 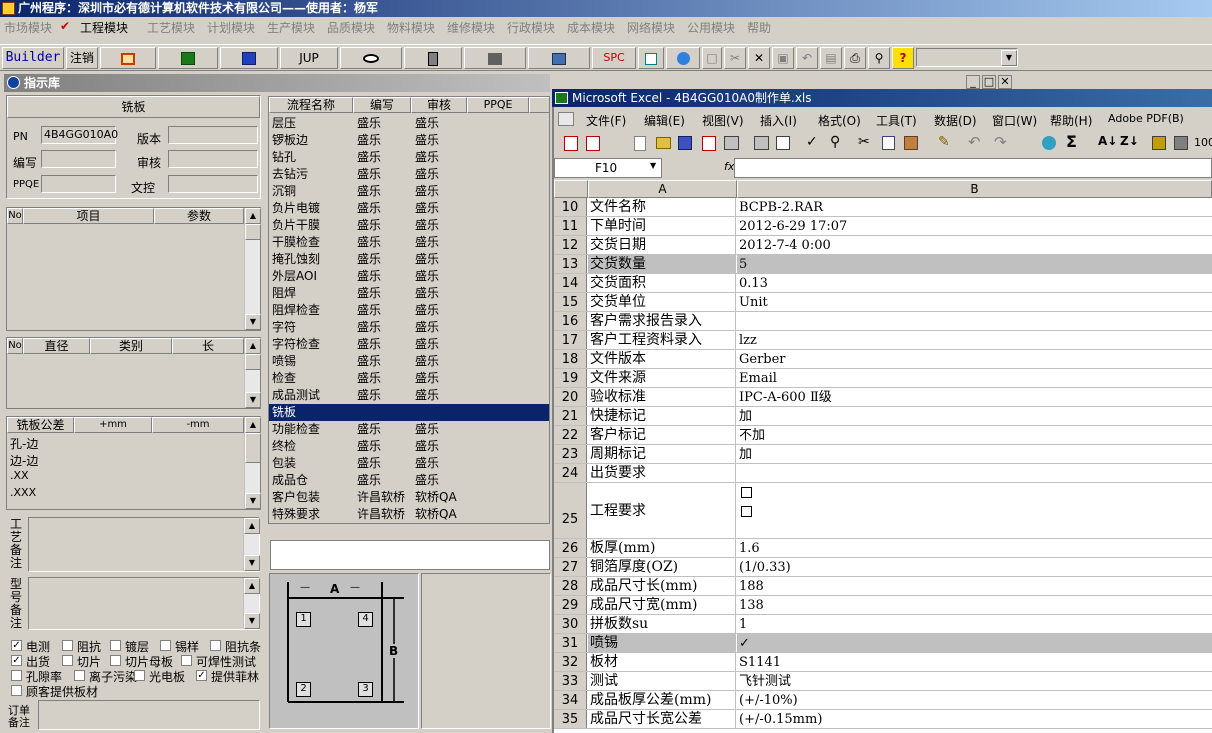 What do you see at coordinates (570, 340) in the screenshot?
I see `row-header: 17` at bounding box center [570, 340].